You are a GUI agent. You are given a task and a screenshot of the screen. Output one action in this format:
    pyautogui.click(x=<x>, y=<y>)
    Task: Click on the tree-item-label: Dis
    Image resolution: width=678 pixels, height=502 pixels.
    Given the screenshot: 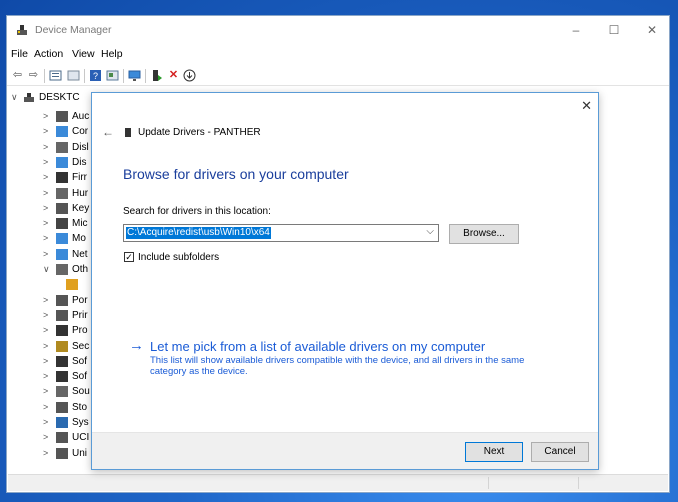 What is the action you would take?
    pyautogui.click(x=79, y=162)
    